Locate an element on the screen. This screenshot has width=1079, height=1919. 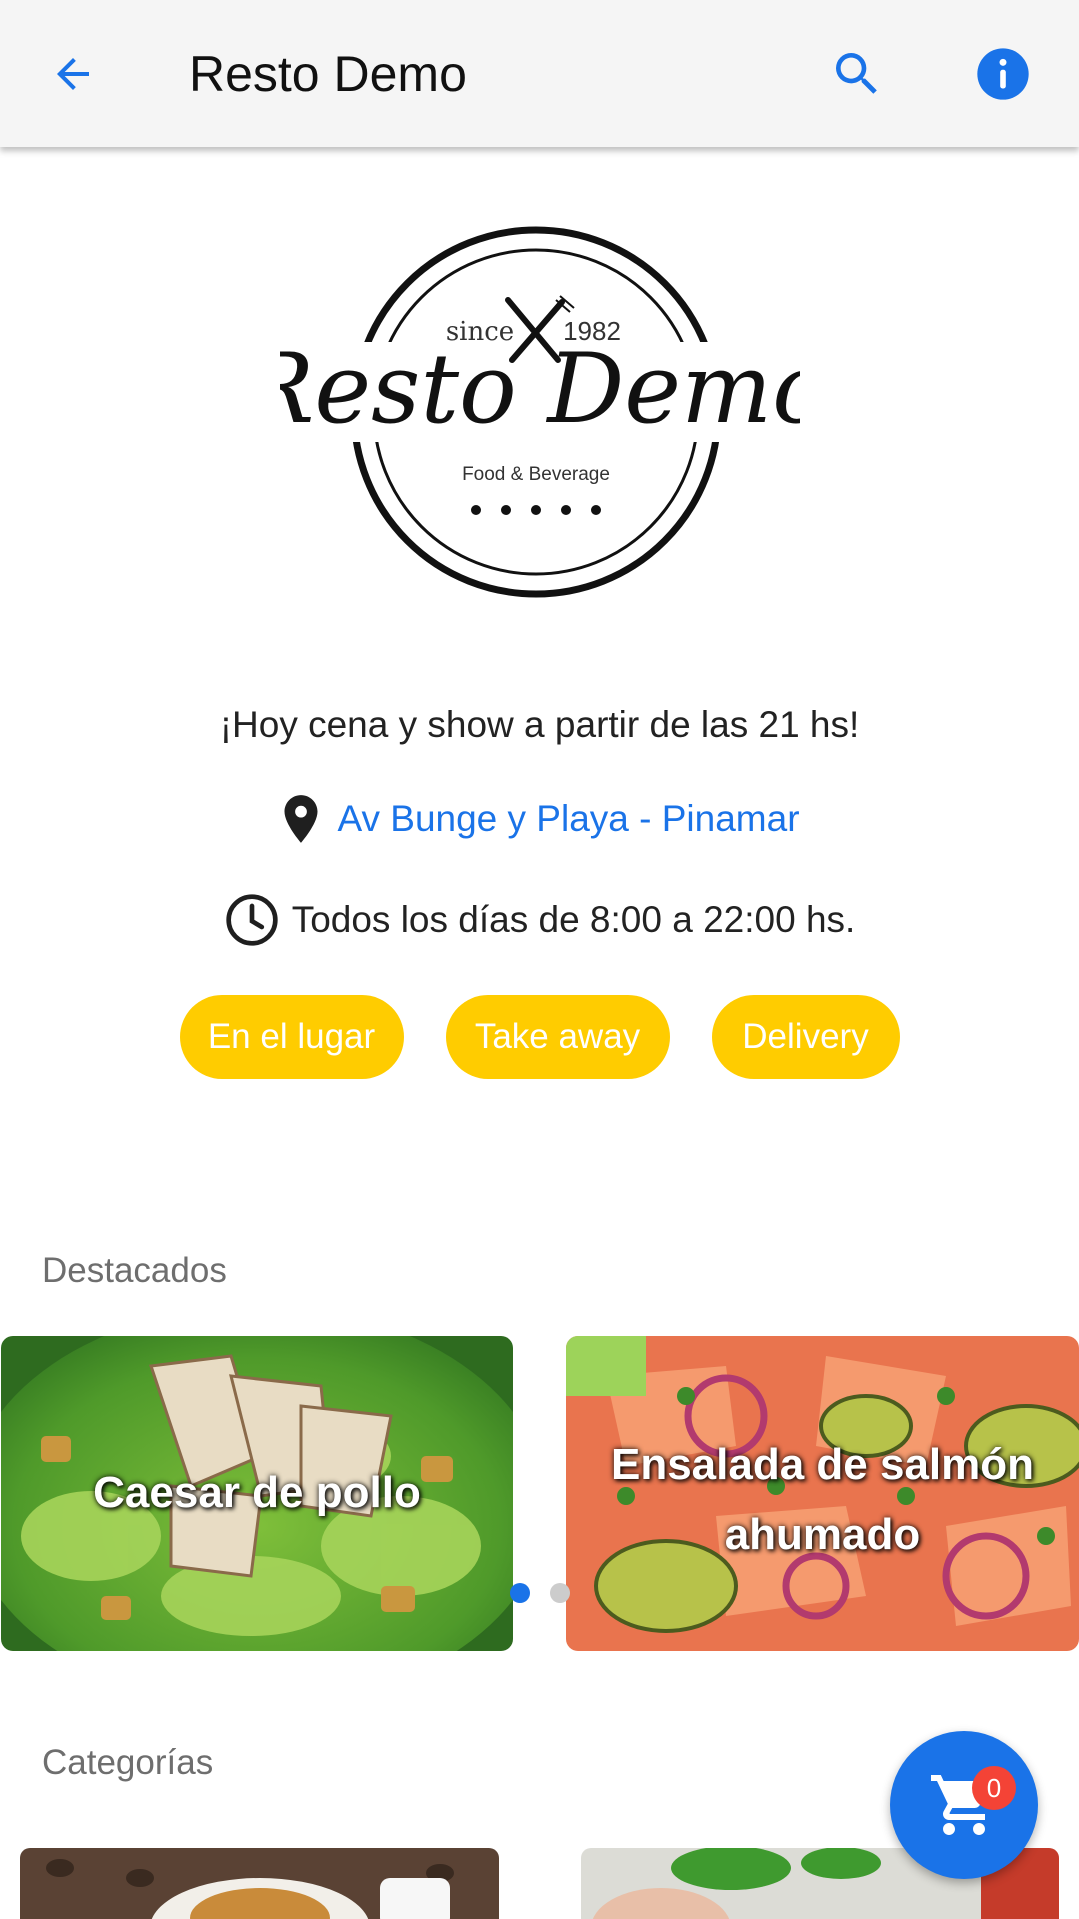
chip-take-away: Take away is located at coordinates (557, 1037).